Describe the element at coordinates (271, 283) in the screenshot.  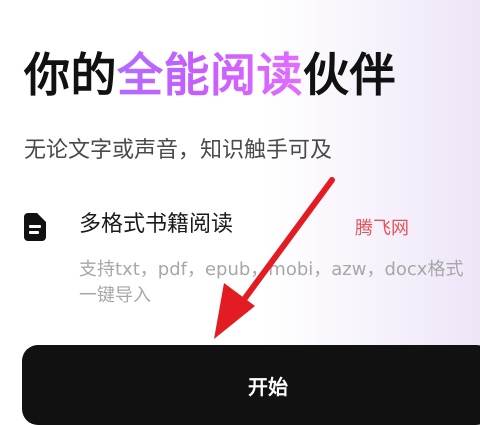
I see `feature-description: 支持txt，pdf，epub，mobi，azw，docx格式一键导入` at that location.